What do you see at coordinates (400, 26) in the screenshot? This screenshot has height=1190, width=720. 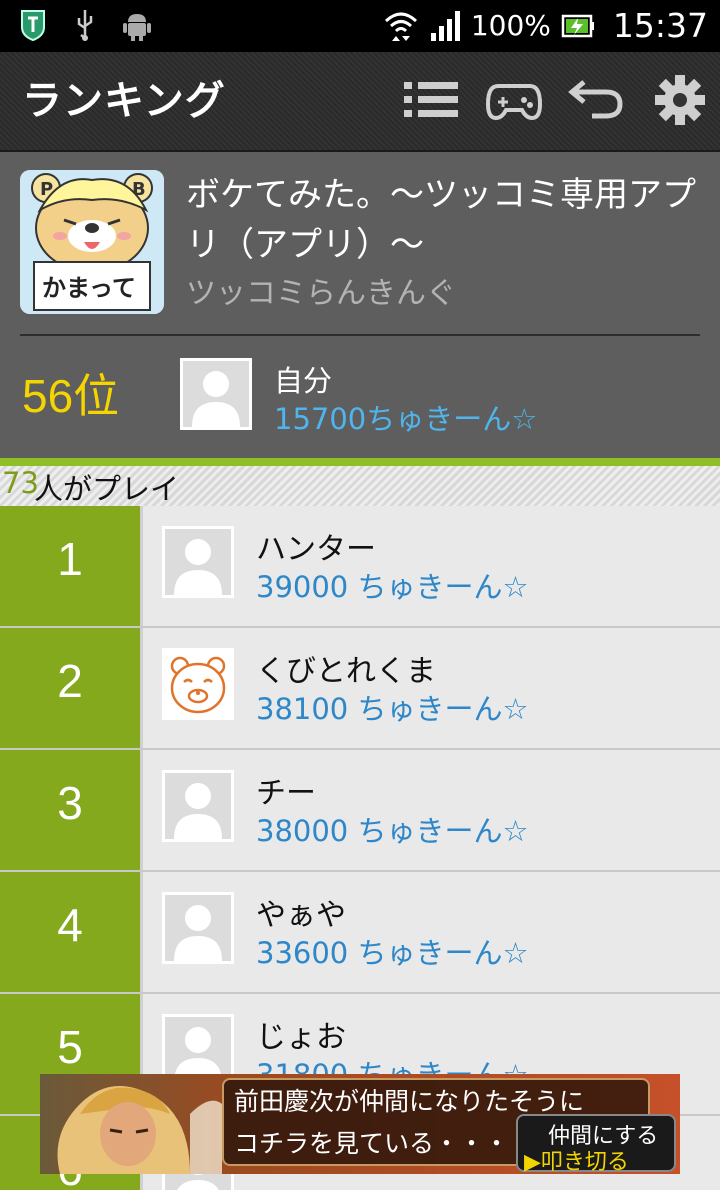 I see `wifi-icon` at bounding box center [400, 26].